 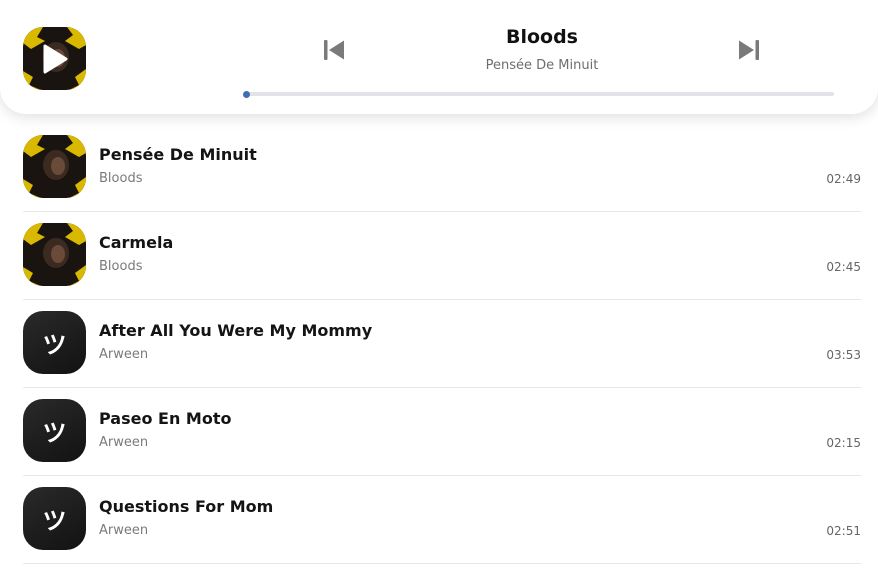 What do you see at coordinates (178, 154) in the screenshot?
I see `track-title: Pensée De Minuit` at bounding box center [178, 154].